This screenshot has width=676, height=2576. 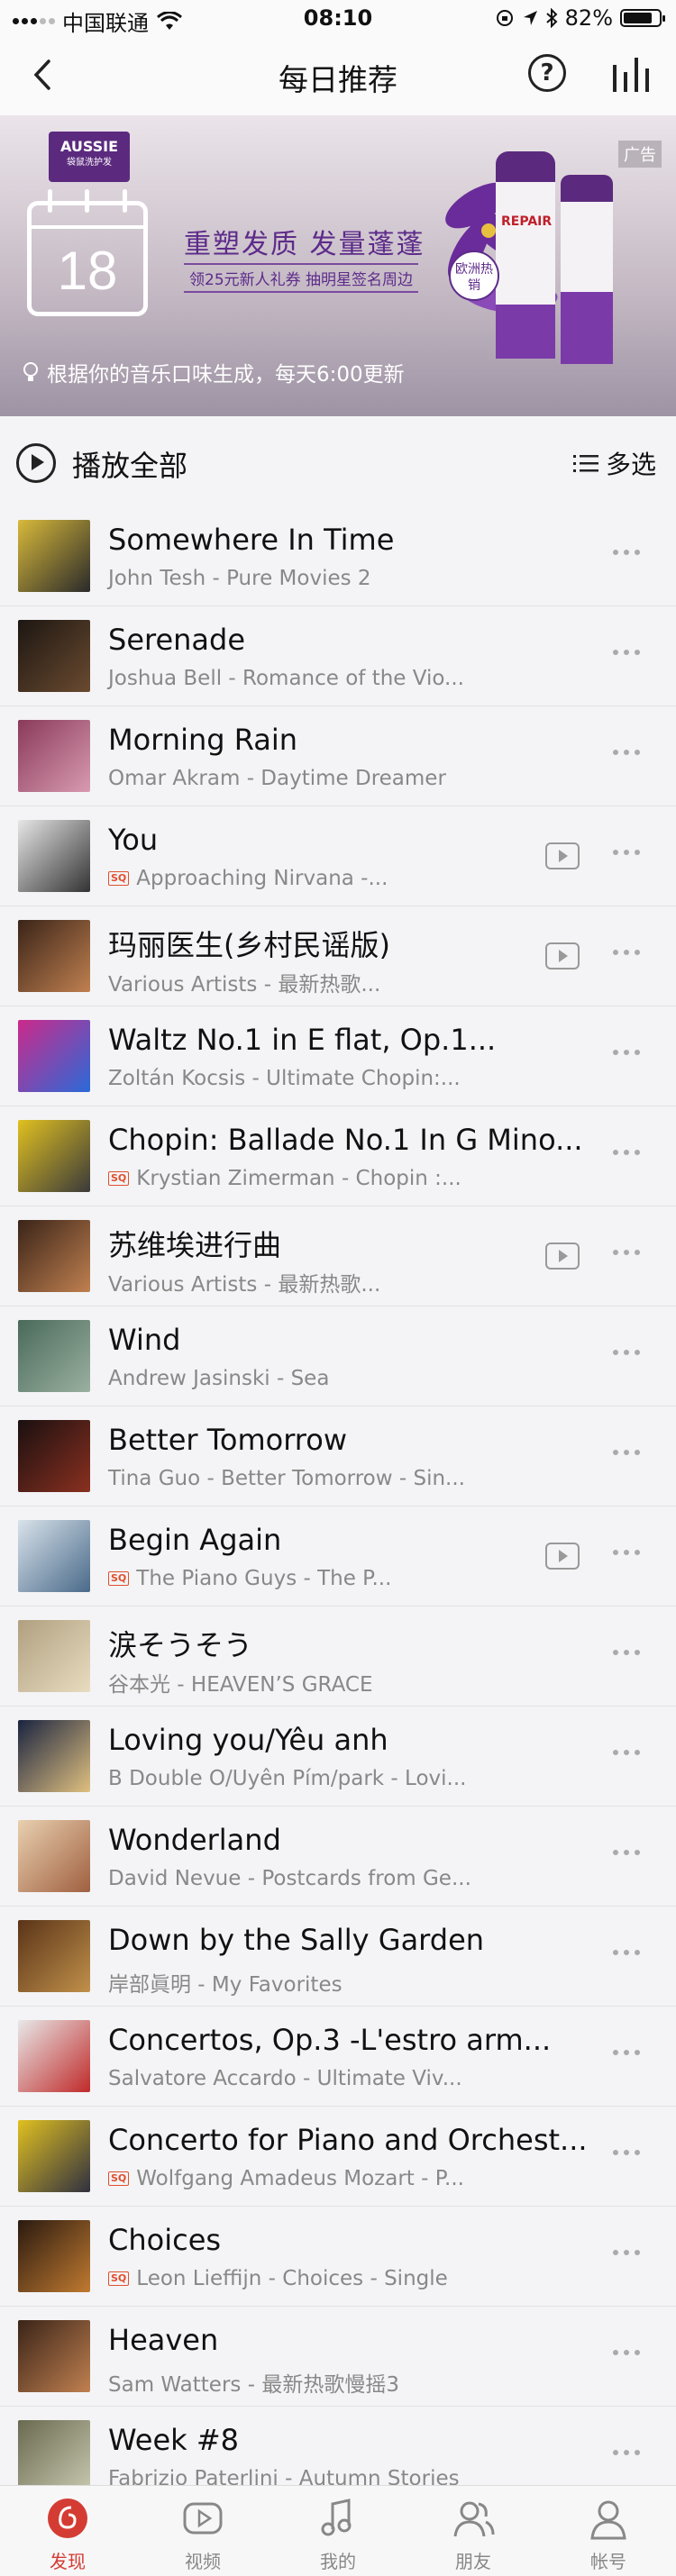 I want to click on song-row: Morning Rain Omar Akram - Daytime Dreamer, so click(x=338, y=756).